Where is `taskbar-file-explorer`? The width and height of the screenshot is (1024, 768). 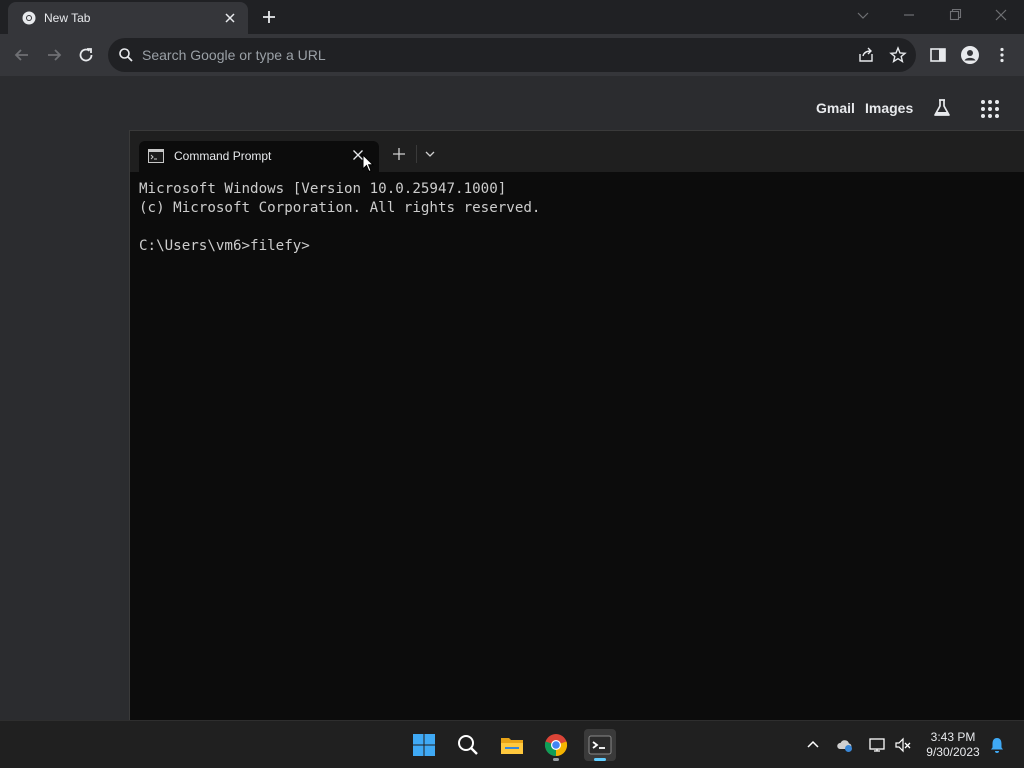
taskbar-file-explorer is located at coordinates (512, 745).